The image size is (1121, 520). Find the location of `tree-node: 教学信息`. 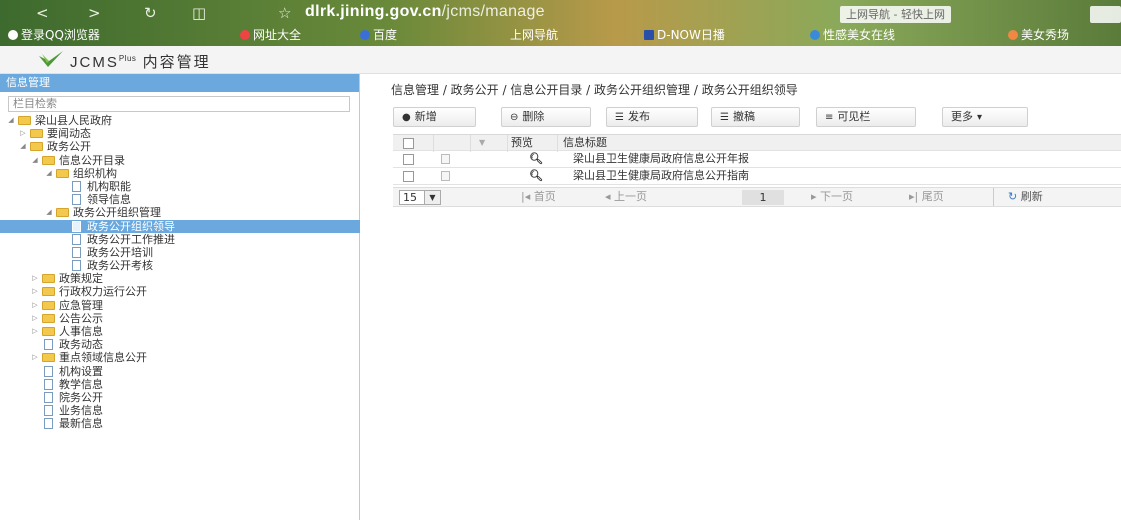

tree-node: 教学信息 is located at coordinates (180, 384).